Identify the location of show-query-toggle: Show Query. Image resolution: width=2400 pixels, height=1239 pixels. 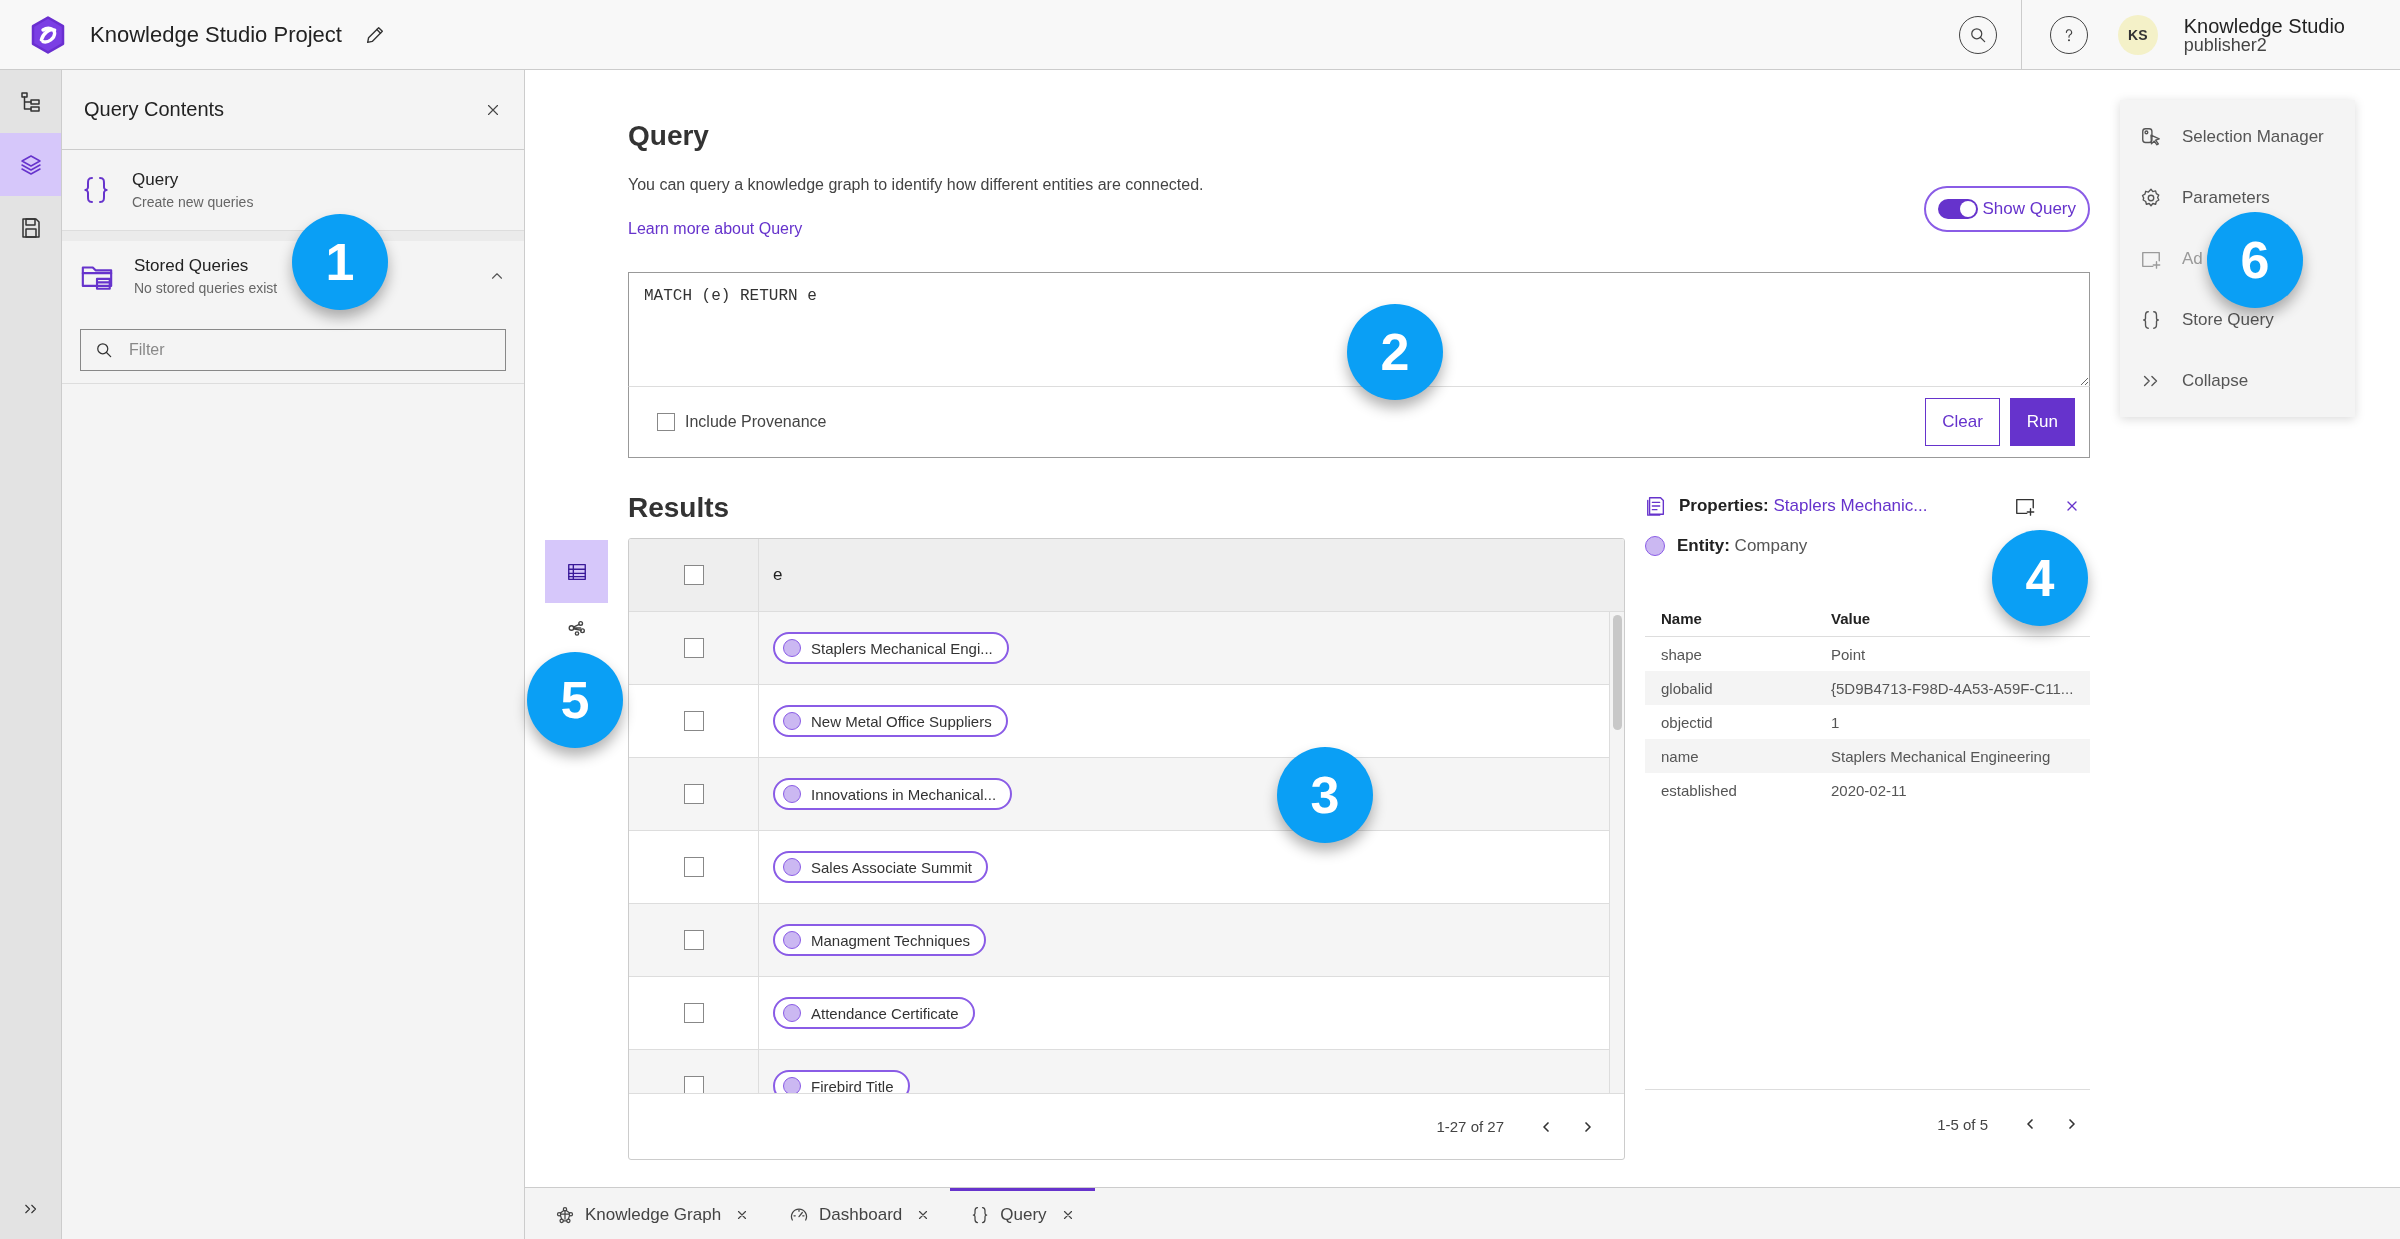
(2007, 209).